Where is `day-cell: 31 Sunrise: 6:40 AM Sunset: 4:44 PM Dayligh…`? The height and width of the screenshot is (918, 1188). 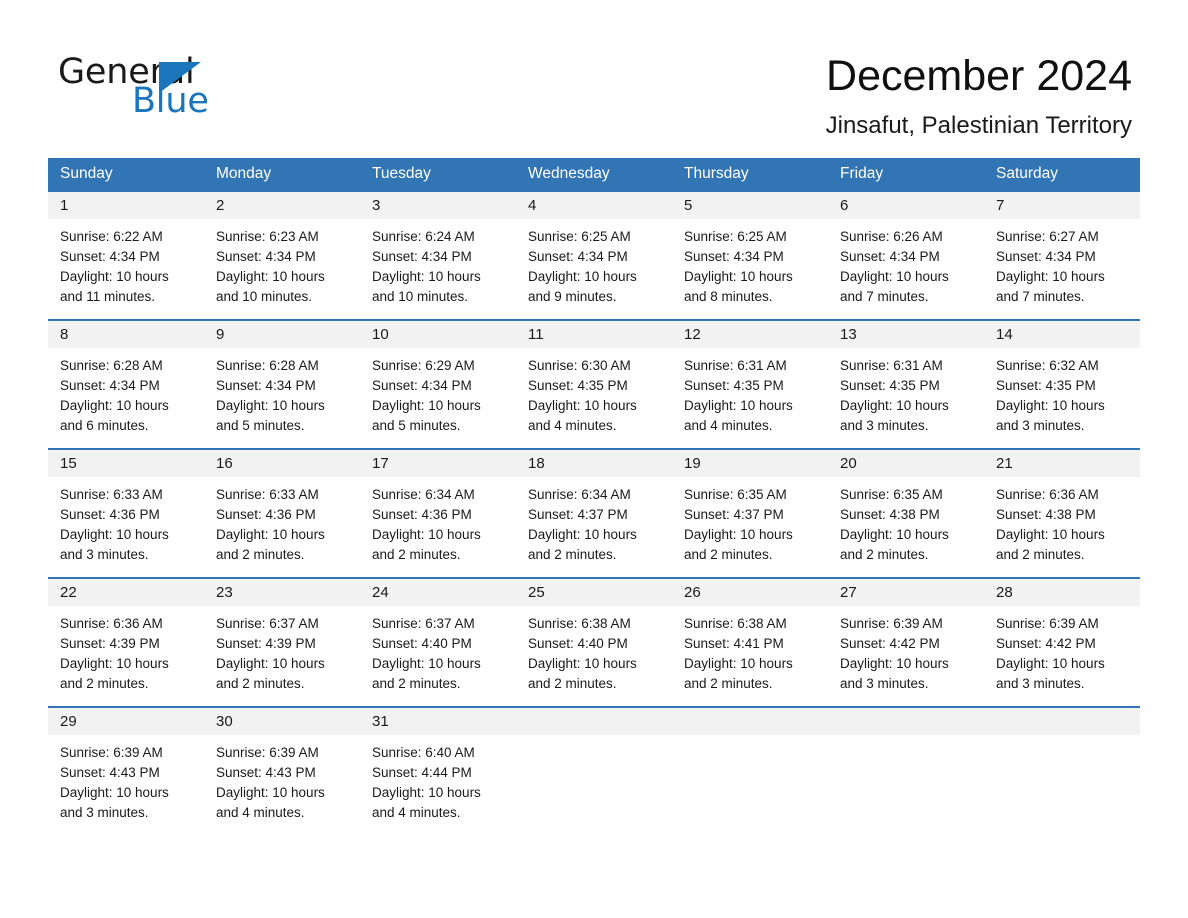
day-cell: 31 Sunrise: 6:40 AM Sunset: 4:44 PM Dayligh… is located at coordinates (438, 771).